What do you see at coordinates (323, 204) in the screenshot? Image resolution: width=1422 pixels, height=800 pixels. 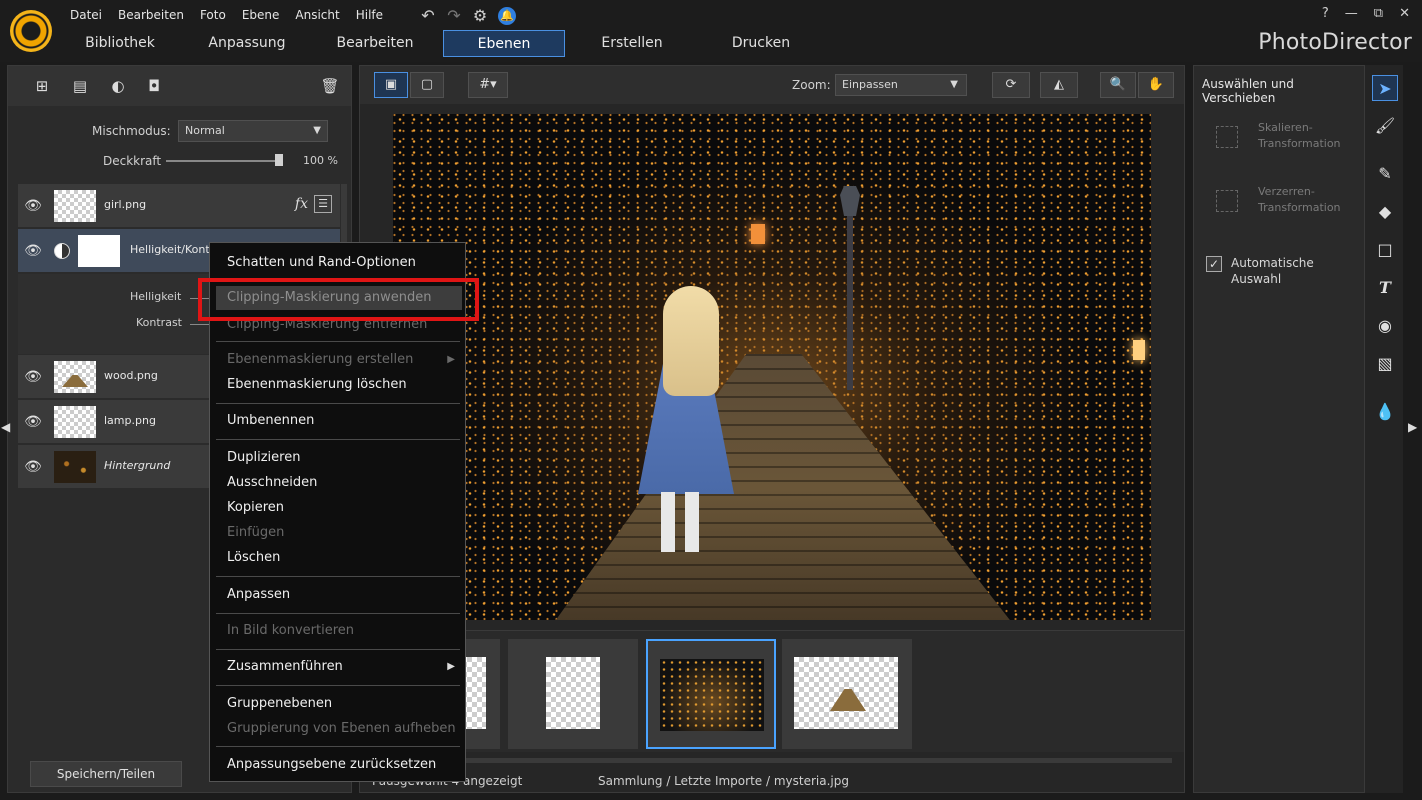 I see `layer-settings-icon: ☰` at bounding box center [323, 204].